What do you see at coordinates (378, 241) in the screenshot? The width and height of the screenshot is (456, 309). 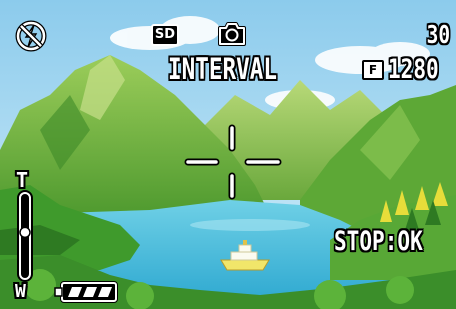 I see `stop-instruction: STOP:OK` at bounding box center [378, 241].